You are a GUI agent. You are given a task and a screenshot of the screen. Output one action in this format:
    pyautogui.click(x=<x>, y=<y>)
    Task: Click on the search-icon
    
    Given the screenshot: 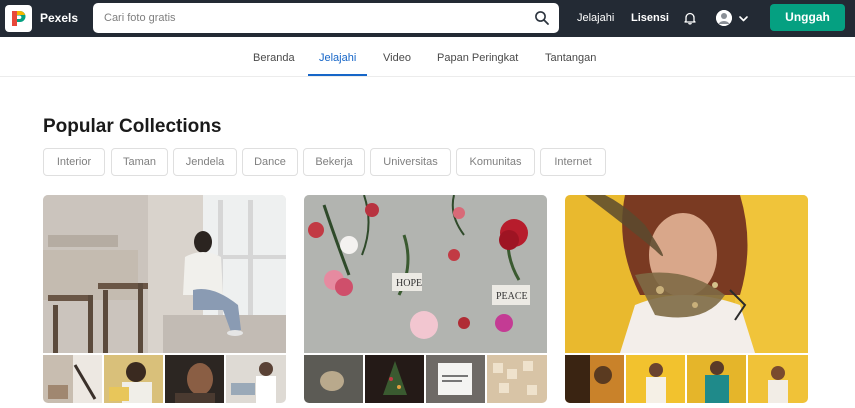 What is the action you would take?
    pyautogui.click(x=542, y=18)
    